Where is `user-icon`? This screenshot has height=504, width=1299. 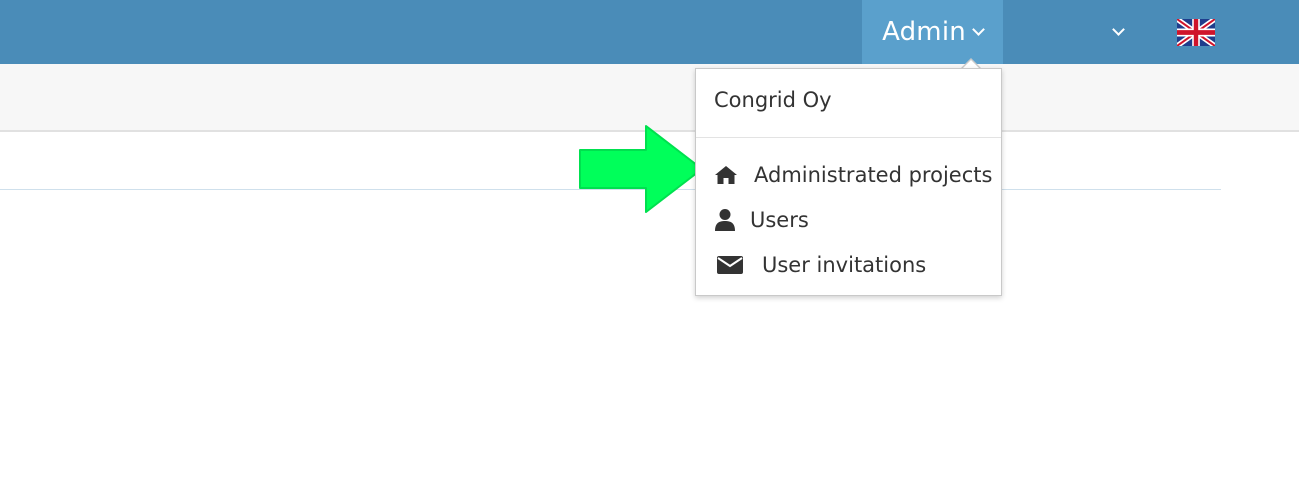 user-icon is located at coordinates (725, 220).